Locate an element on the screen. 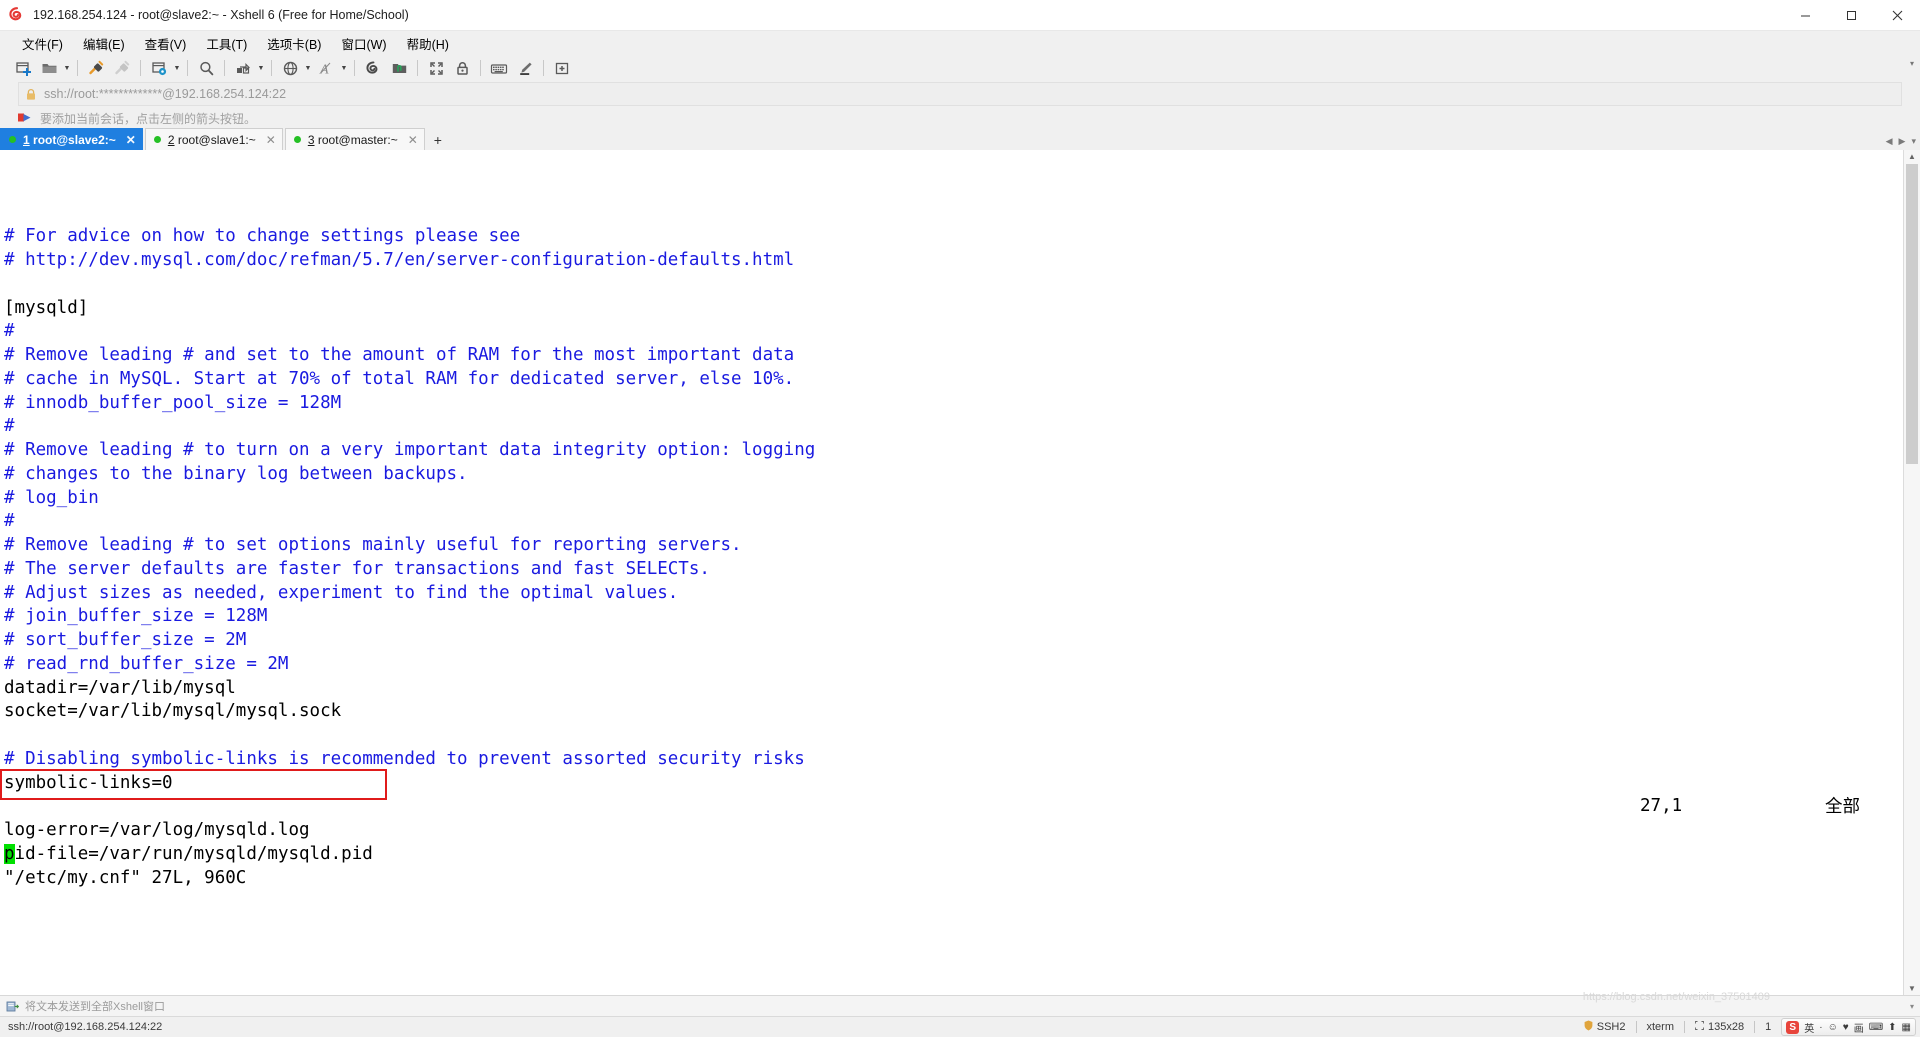  ime-toolbox-icon: ▦ is located at coordinates (1906, 1027).